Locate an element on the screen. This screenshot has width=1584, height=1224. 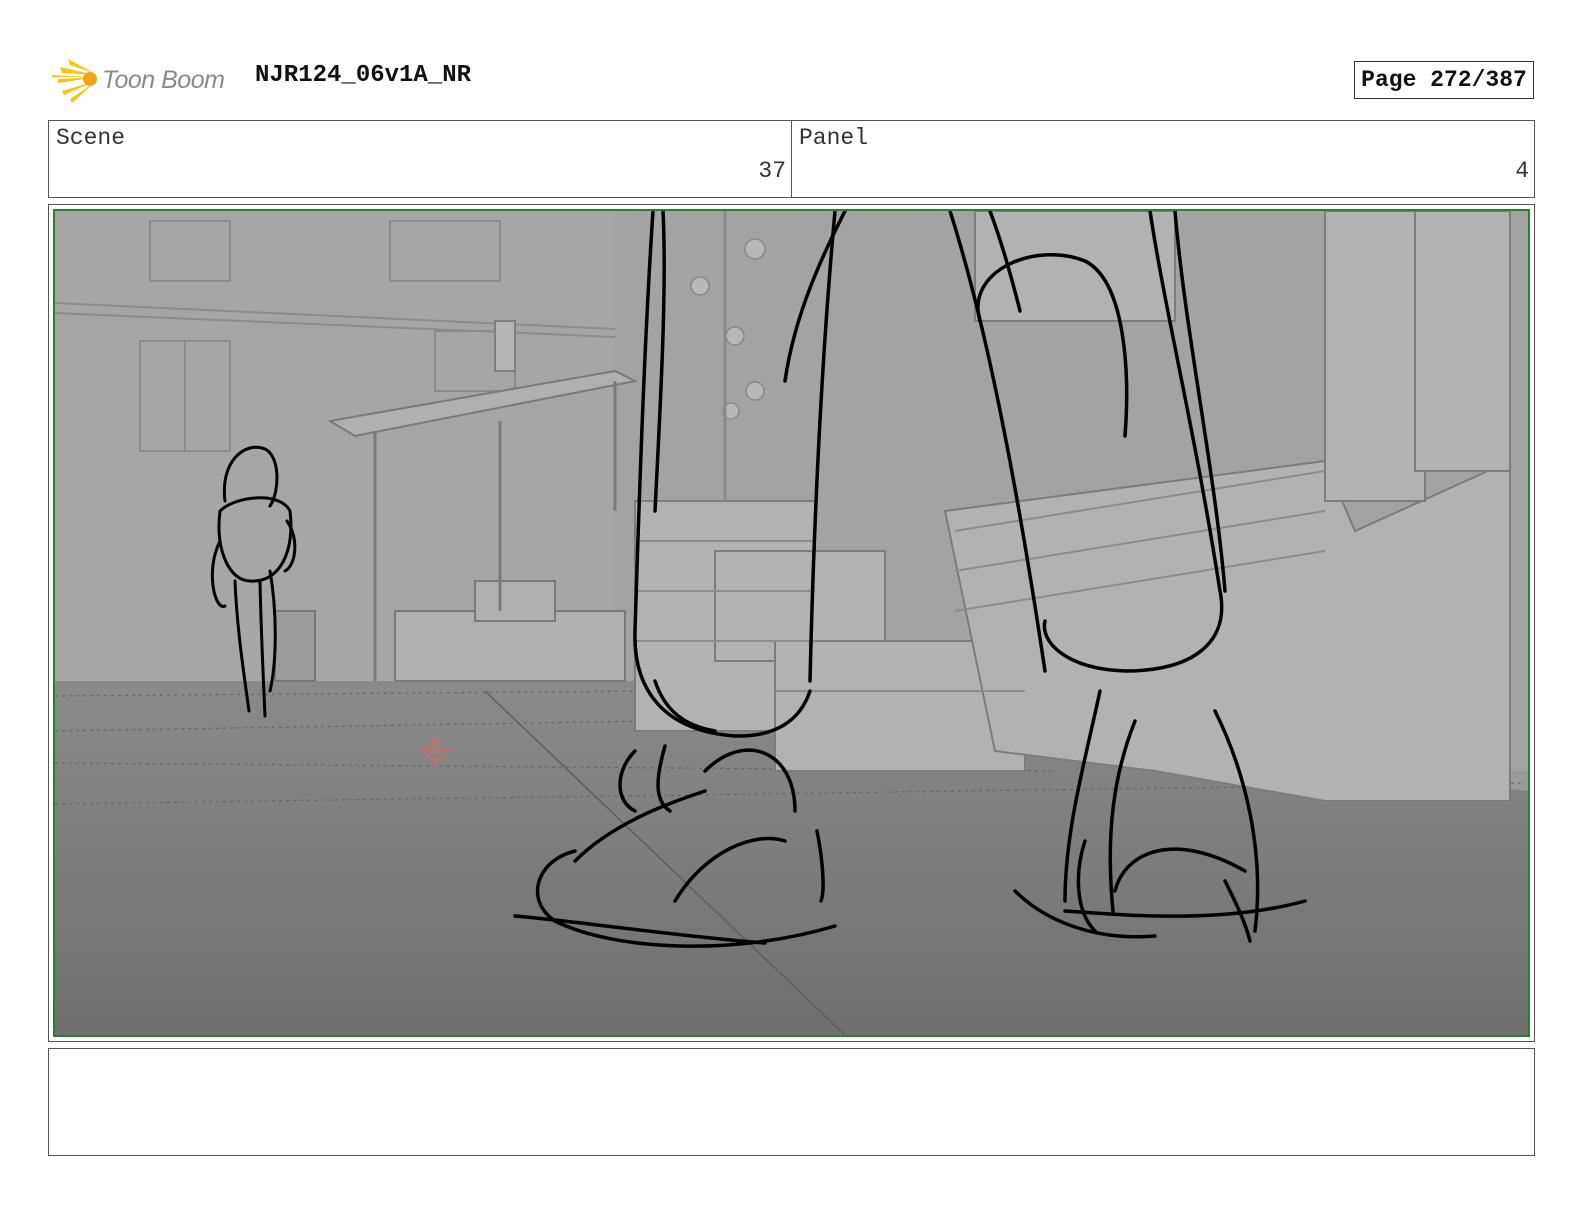
scene-number: 37 is located at coordinates (772, 171).